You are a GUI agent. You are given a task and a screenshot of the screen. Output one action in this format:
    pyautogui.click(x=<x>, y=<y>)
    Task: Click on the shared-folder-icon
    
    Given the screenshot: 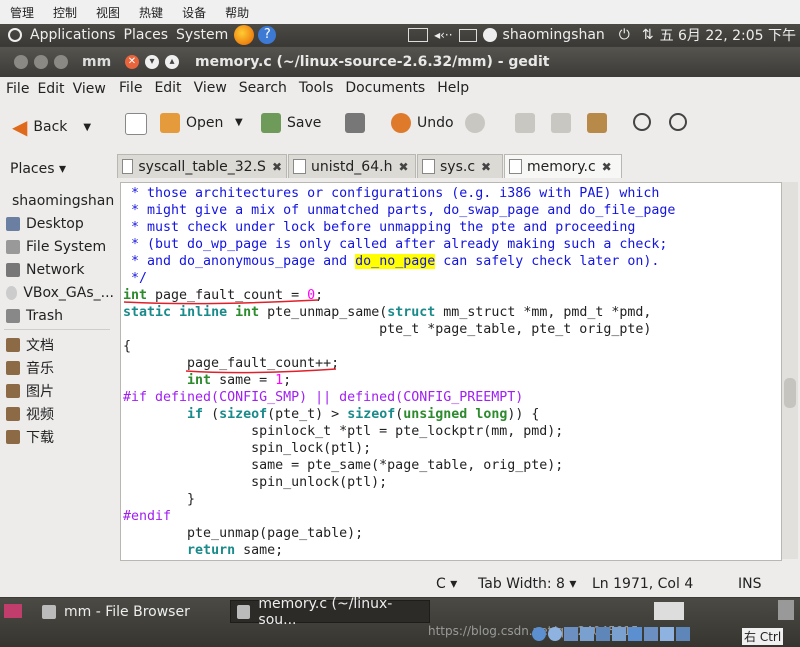 What is the action you would take?
    pyautogui.click(x=587, y=634)
    